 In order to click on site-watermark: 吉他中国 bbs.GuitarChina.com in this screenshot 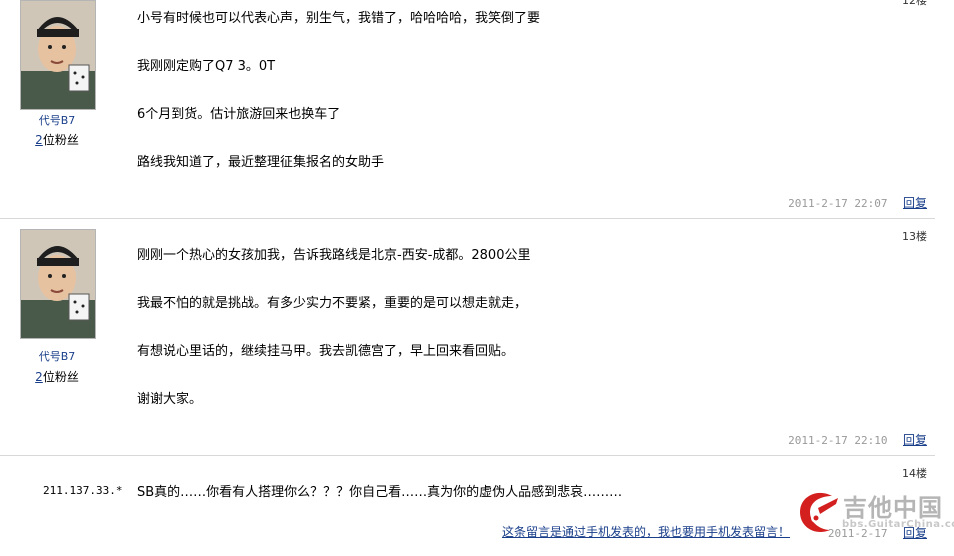, I will do `click(875, 514)`.